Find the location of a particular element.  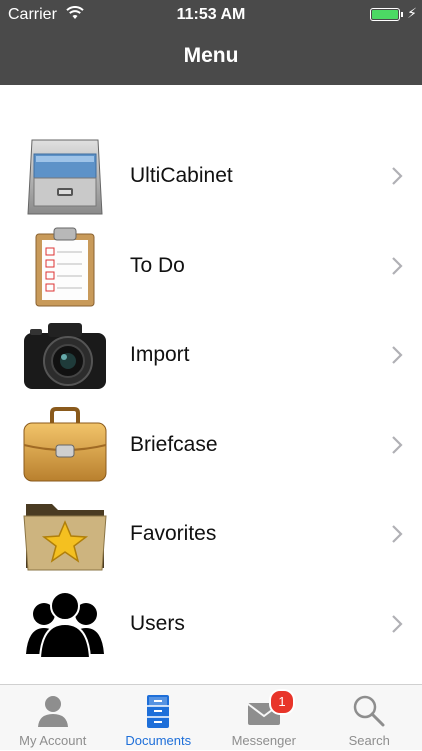

menu-item-label: UltiCabinet is located at coordinates (181, 176).